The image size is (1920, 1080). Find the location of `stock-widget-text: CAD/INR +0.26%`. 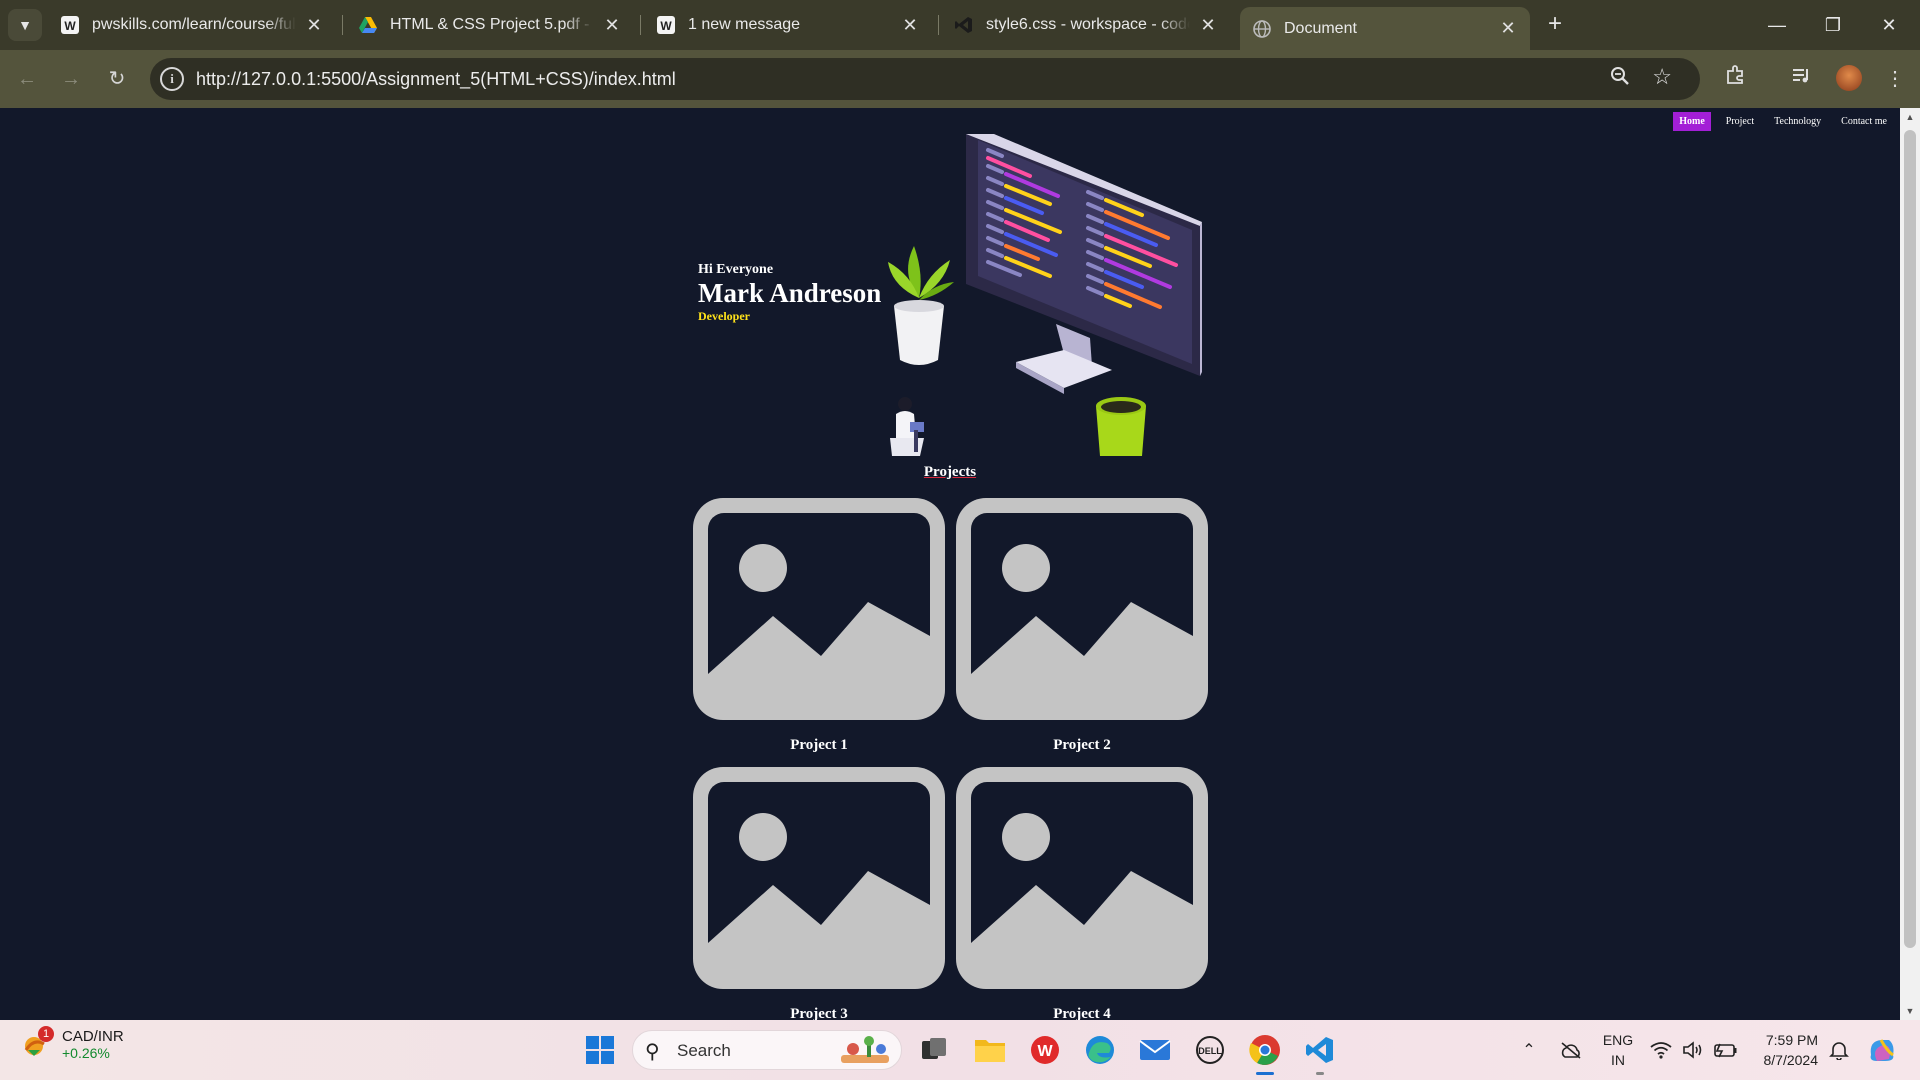

stock-widget-text: CAD/INR +0.26% is located at coordinates (93, 1044).